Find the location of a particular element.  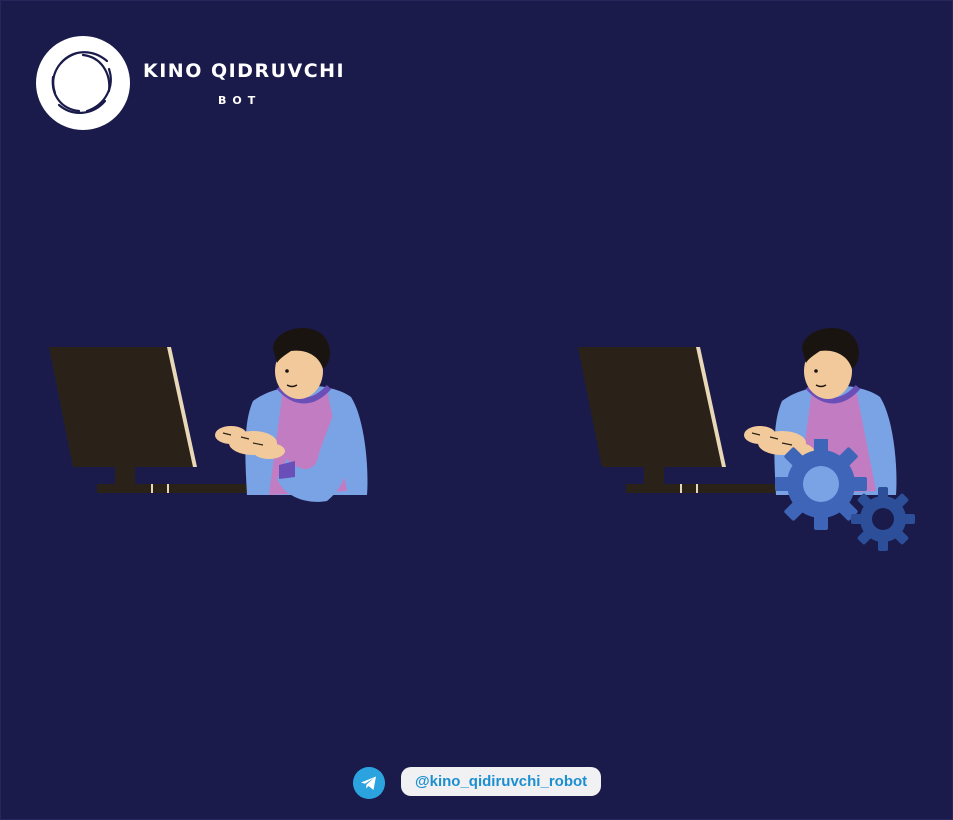

brand-title: KINO QIDRUVCHI is located at coordinates (244, 71).